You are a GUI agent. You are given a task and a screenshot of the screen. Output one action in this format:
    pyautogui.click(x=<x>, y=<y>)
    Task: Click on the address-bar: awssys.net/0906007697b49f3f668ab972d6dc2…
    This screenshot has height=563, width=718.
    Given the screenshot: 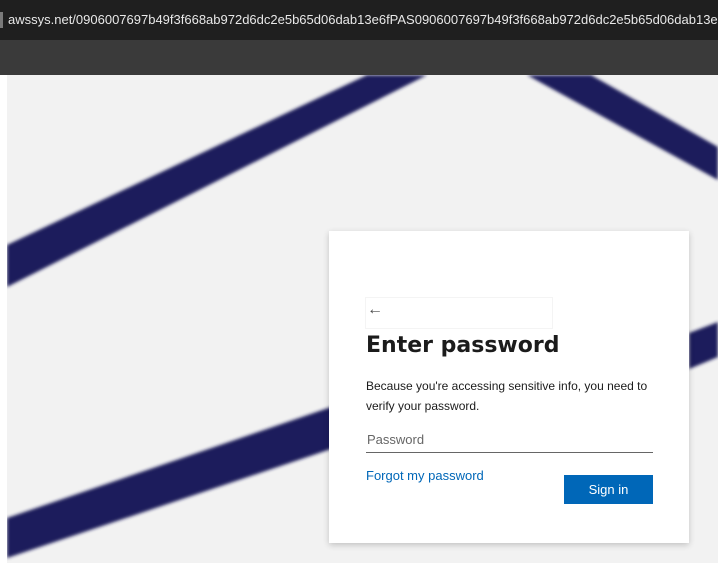 What is the action you would take?
    pyautogui.click(x=359, y=20)
    